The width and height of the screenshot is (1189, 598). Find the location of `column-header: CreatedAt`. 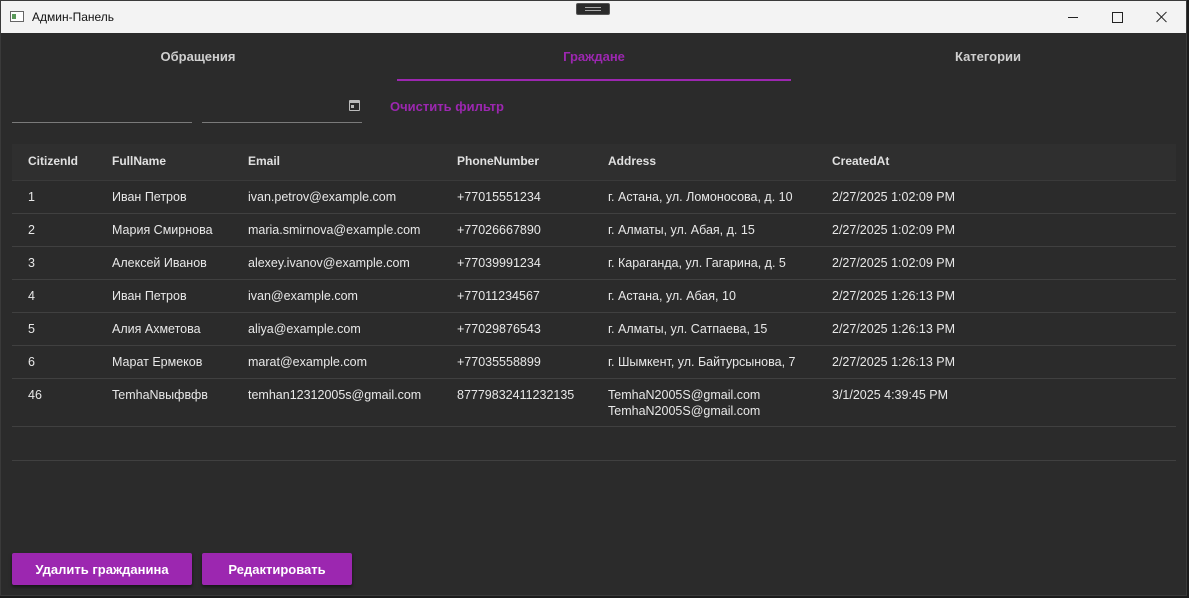

column-header: CreatedAt is located at coordinates (860, 161).